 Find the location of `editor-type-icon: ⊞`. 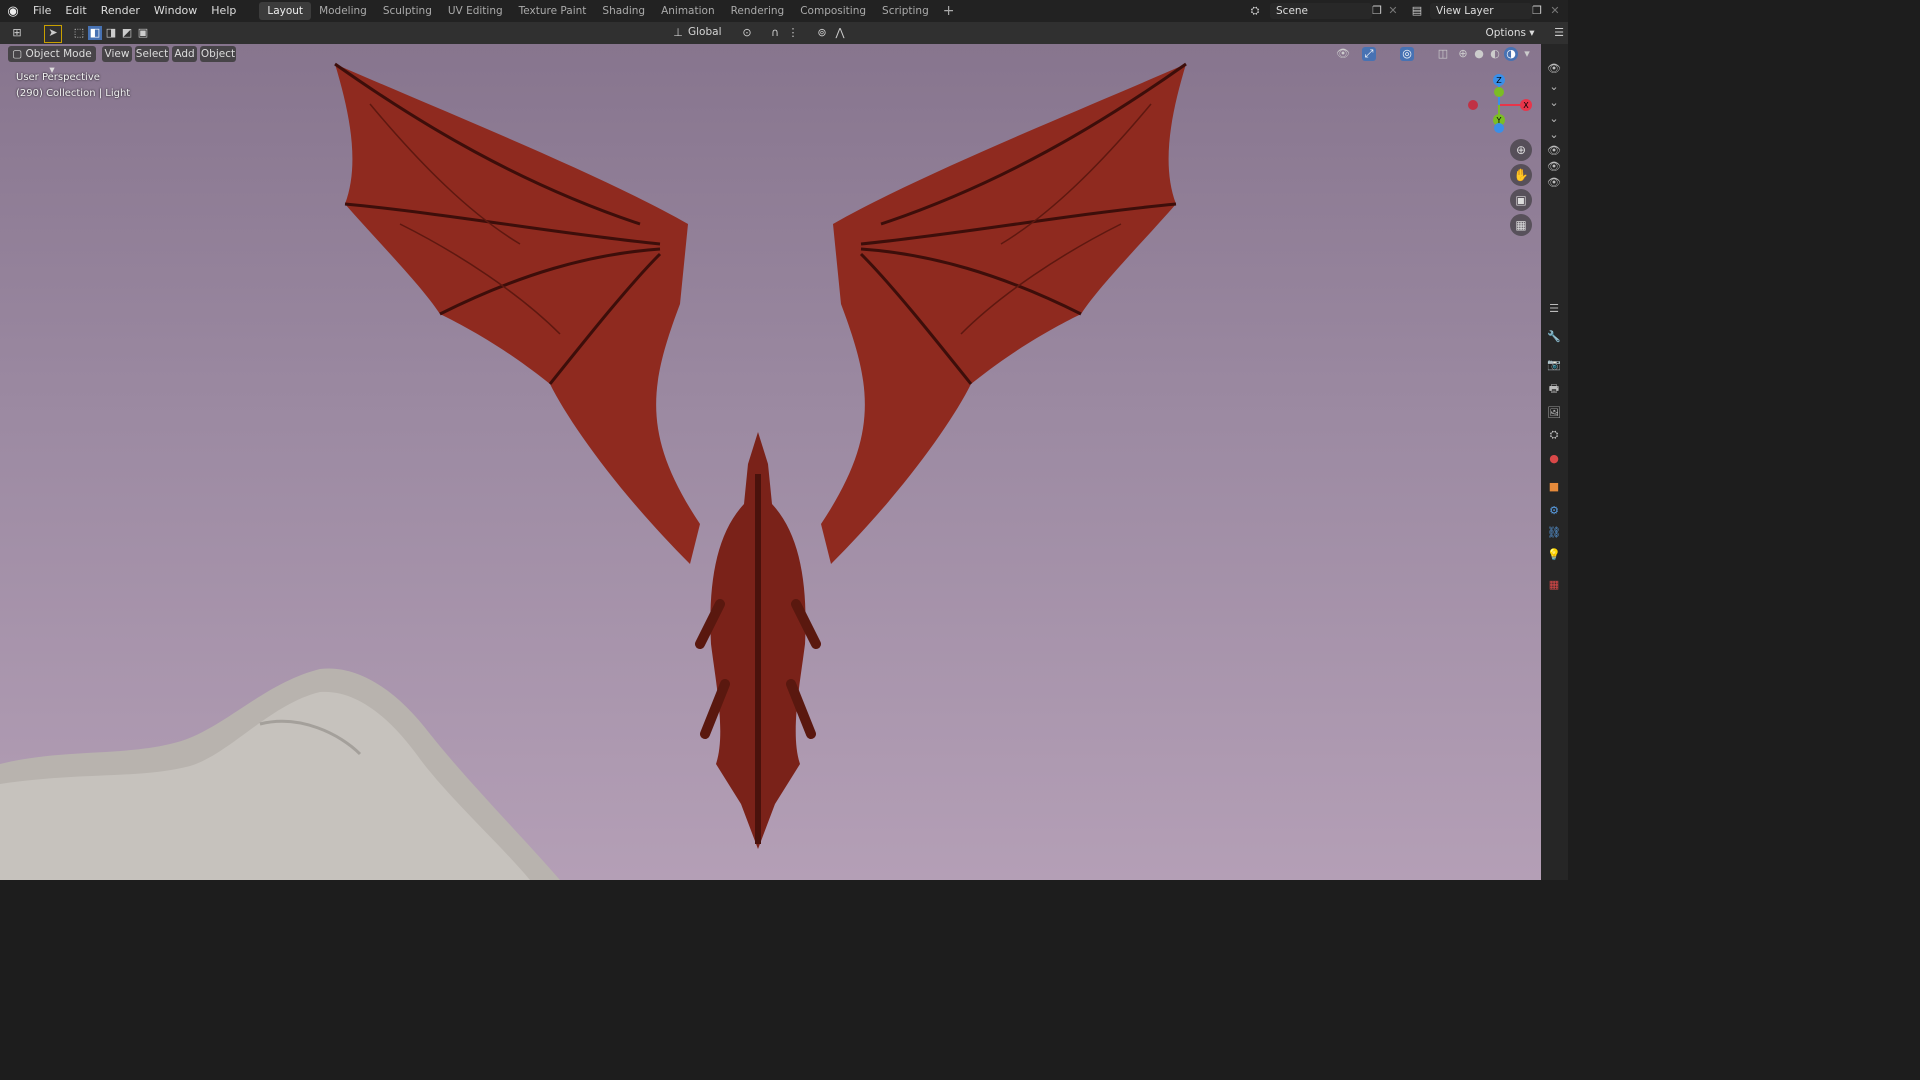

editor-type-icon: ⊞ is located at coordinates (17, 33).